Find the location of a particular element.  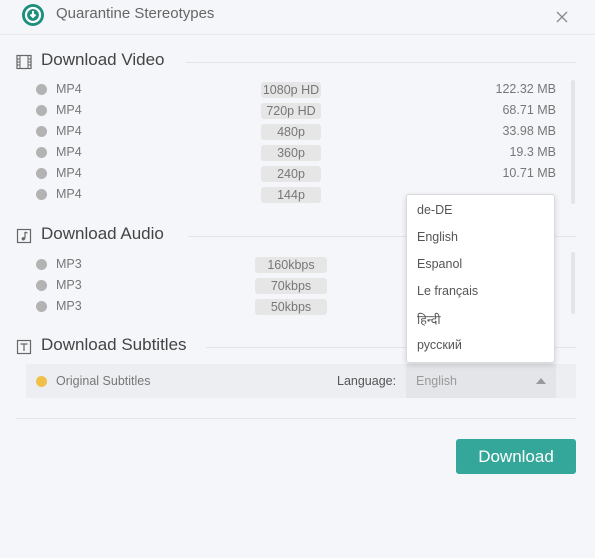

download-button: Download is located at coordinates (516, 456).